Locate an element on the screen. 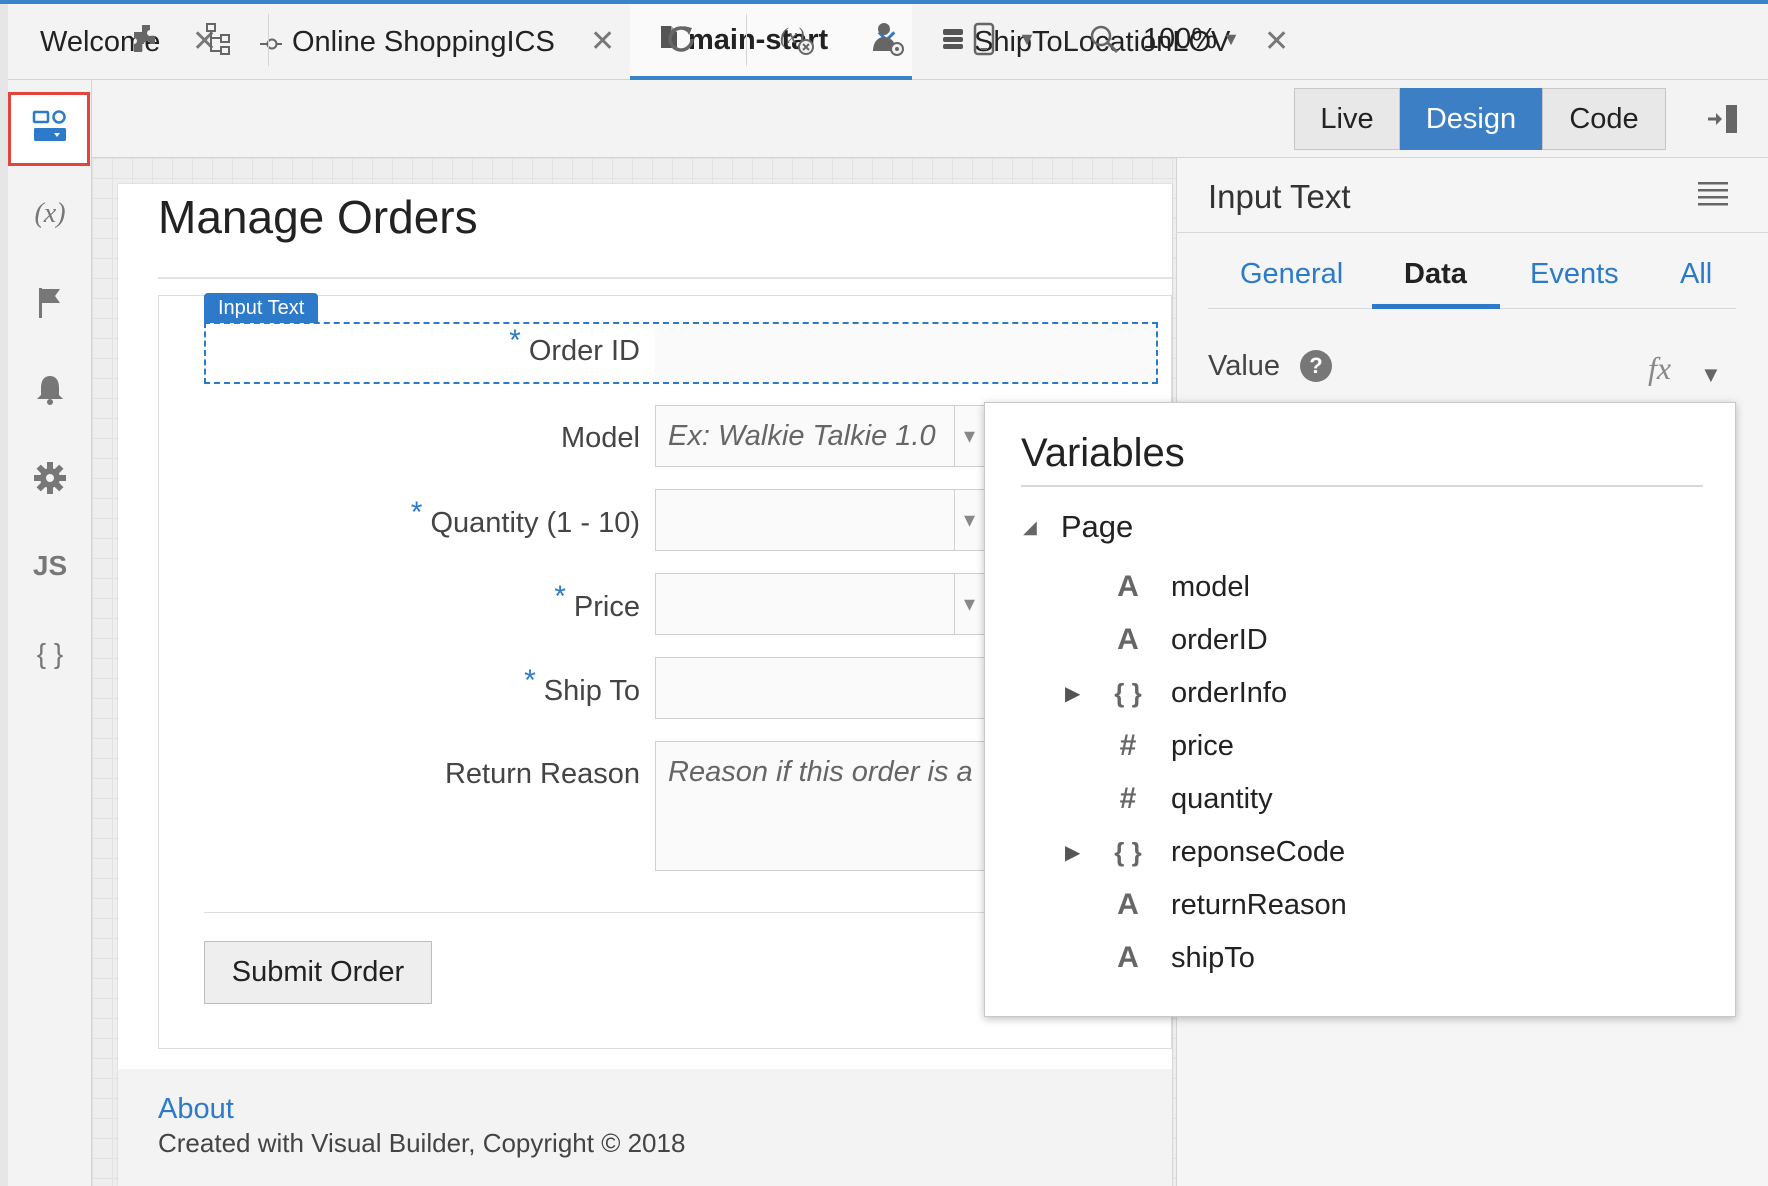  model-label: Model is located at coordinates (600, 438).